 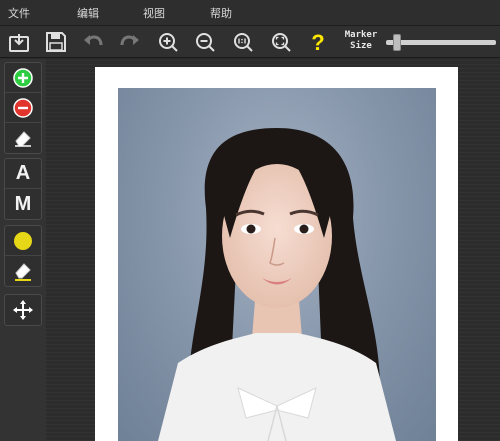 I want to click on eraser-yellow-icon, so click(x=23, y=272).